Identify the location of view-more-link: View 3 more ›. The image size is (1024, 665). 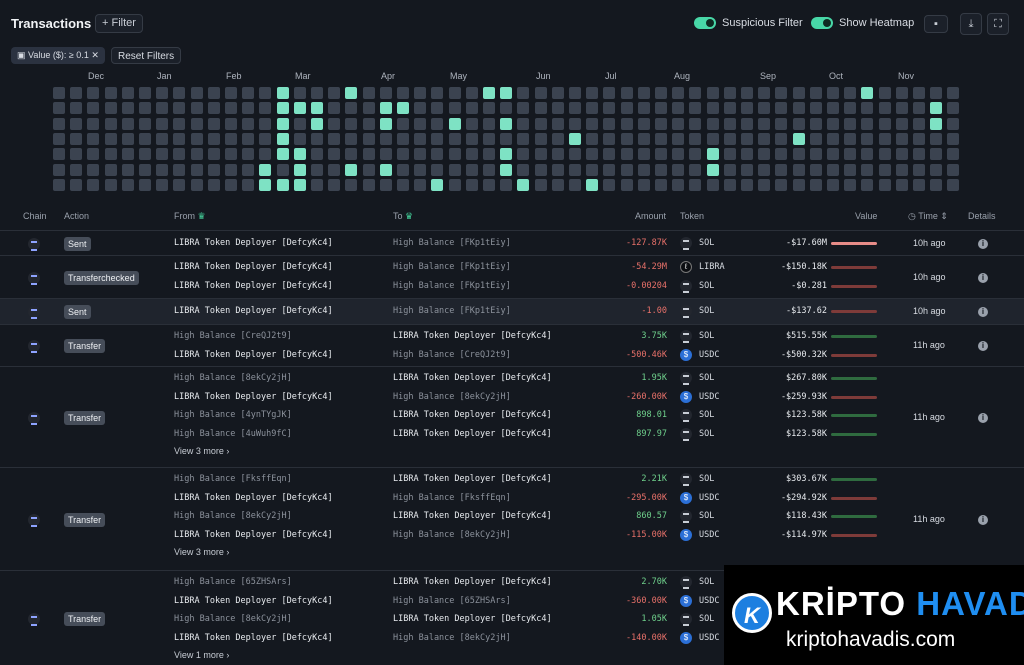
(201, 451).